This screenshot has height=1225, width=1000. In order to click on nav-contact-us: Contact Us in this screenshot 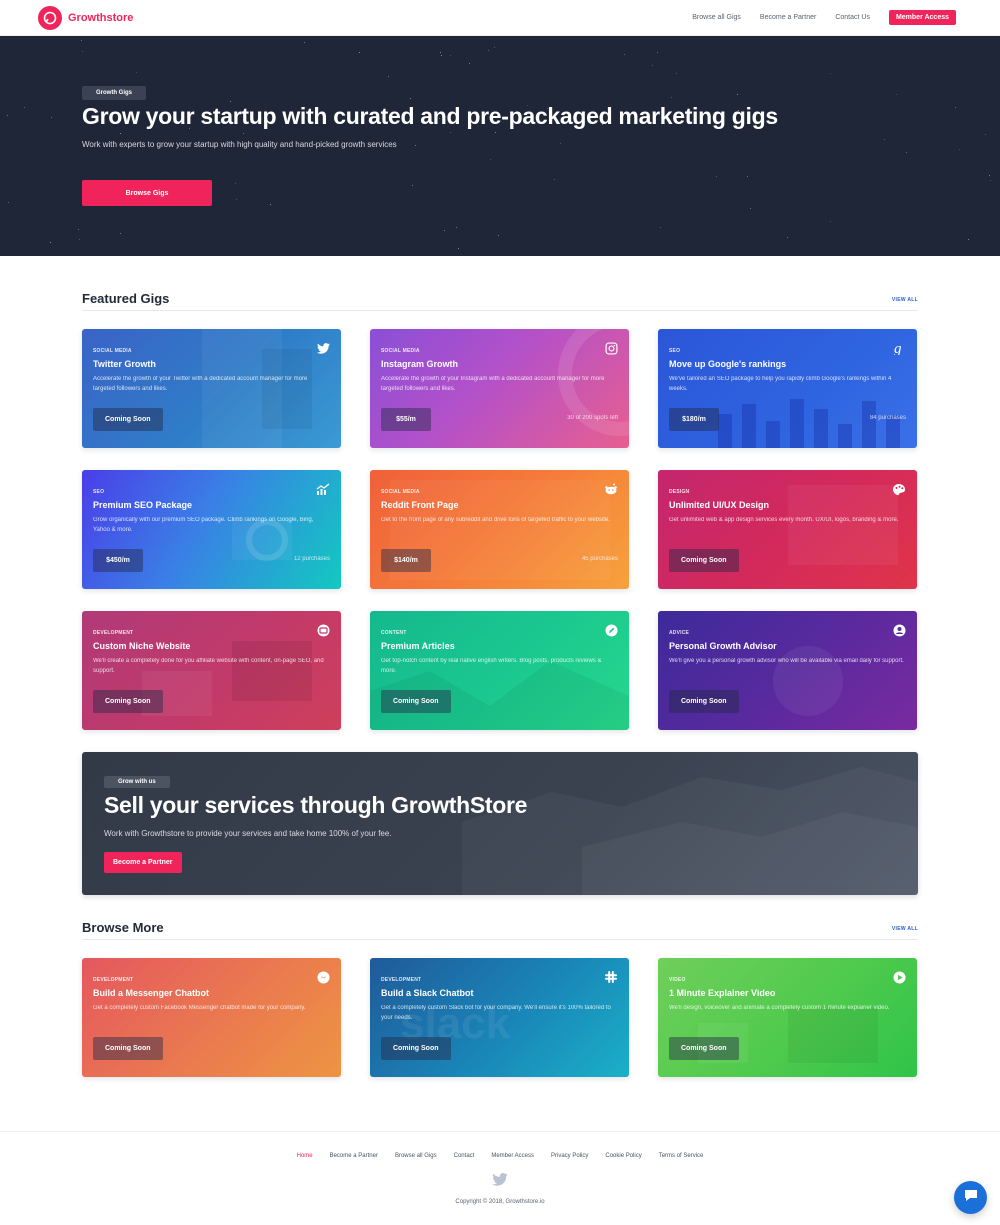, I will do `click(852, 17)`.